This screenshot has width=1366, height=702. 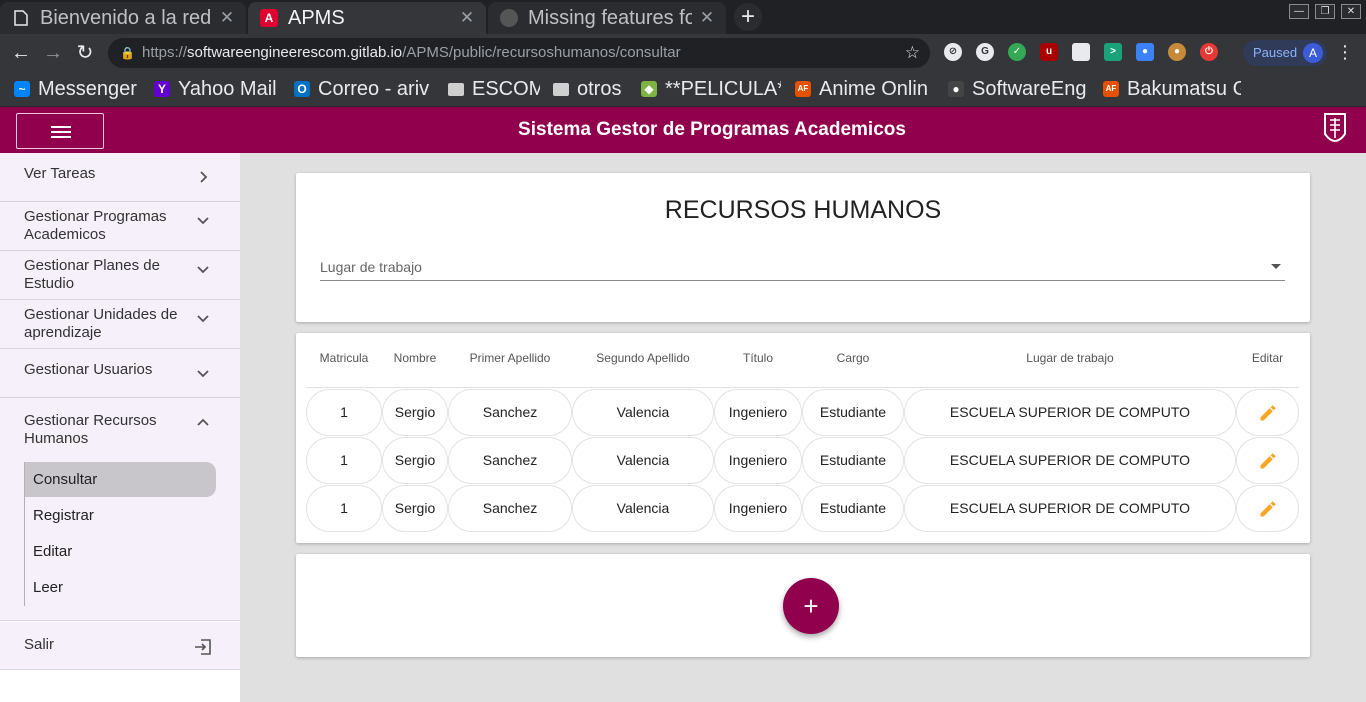 I want to click on forward-icon: →, so click(x=53, y=53).